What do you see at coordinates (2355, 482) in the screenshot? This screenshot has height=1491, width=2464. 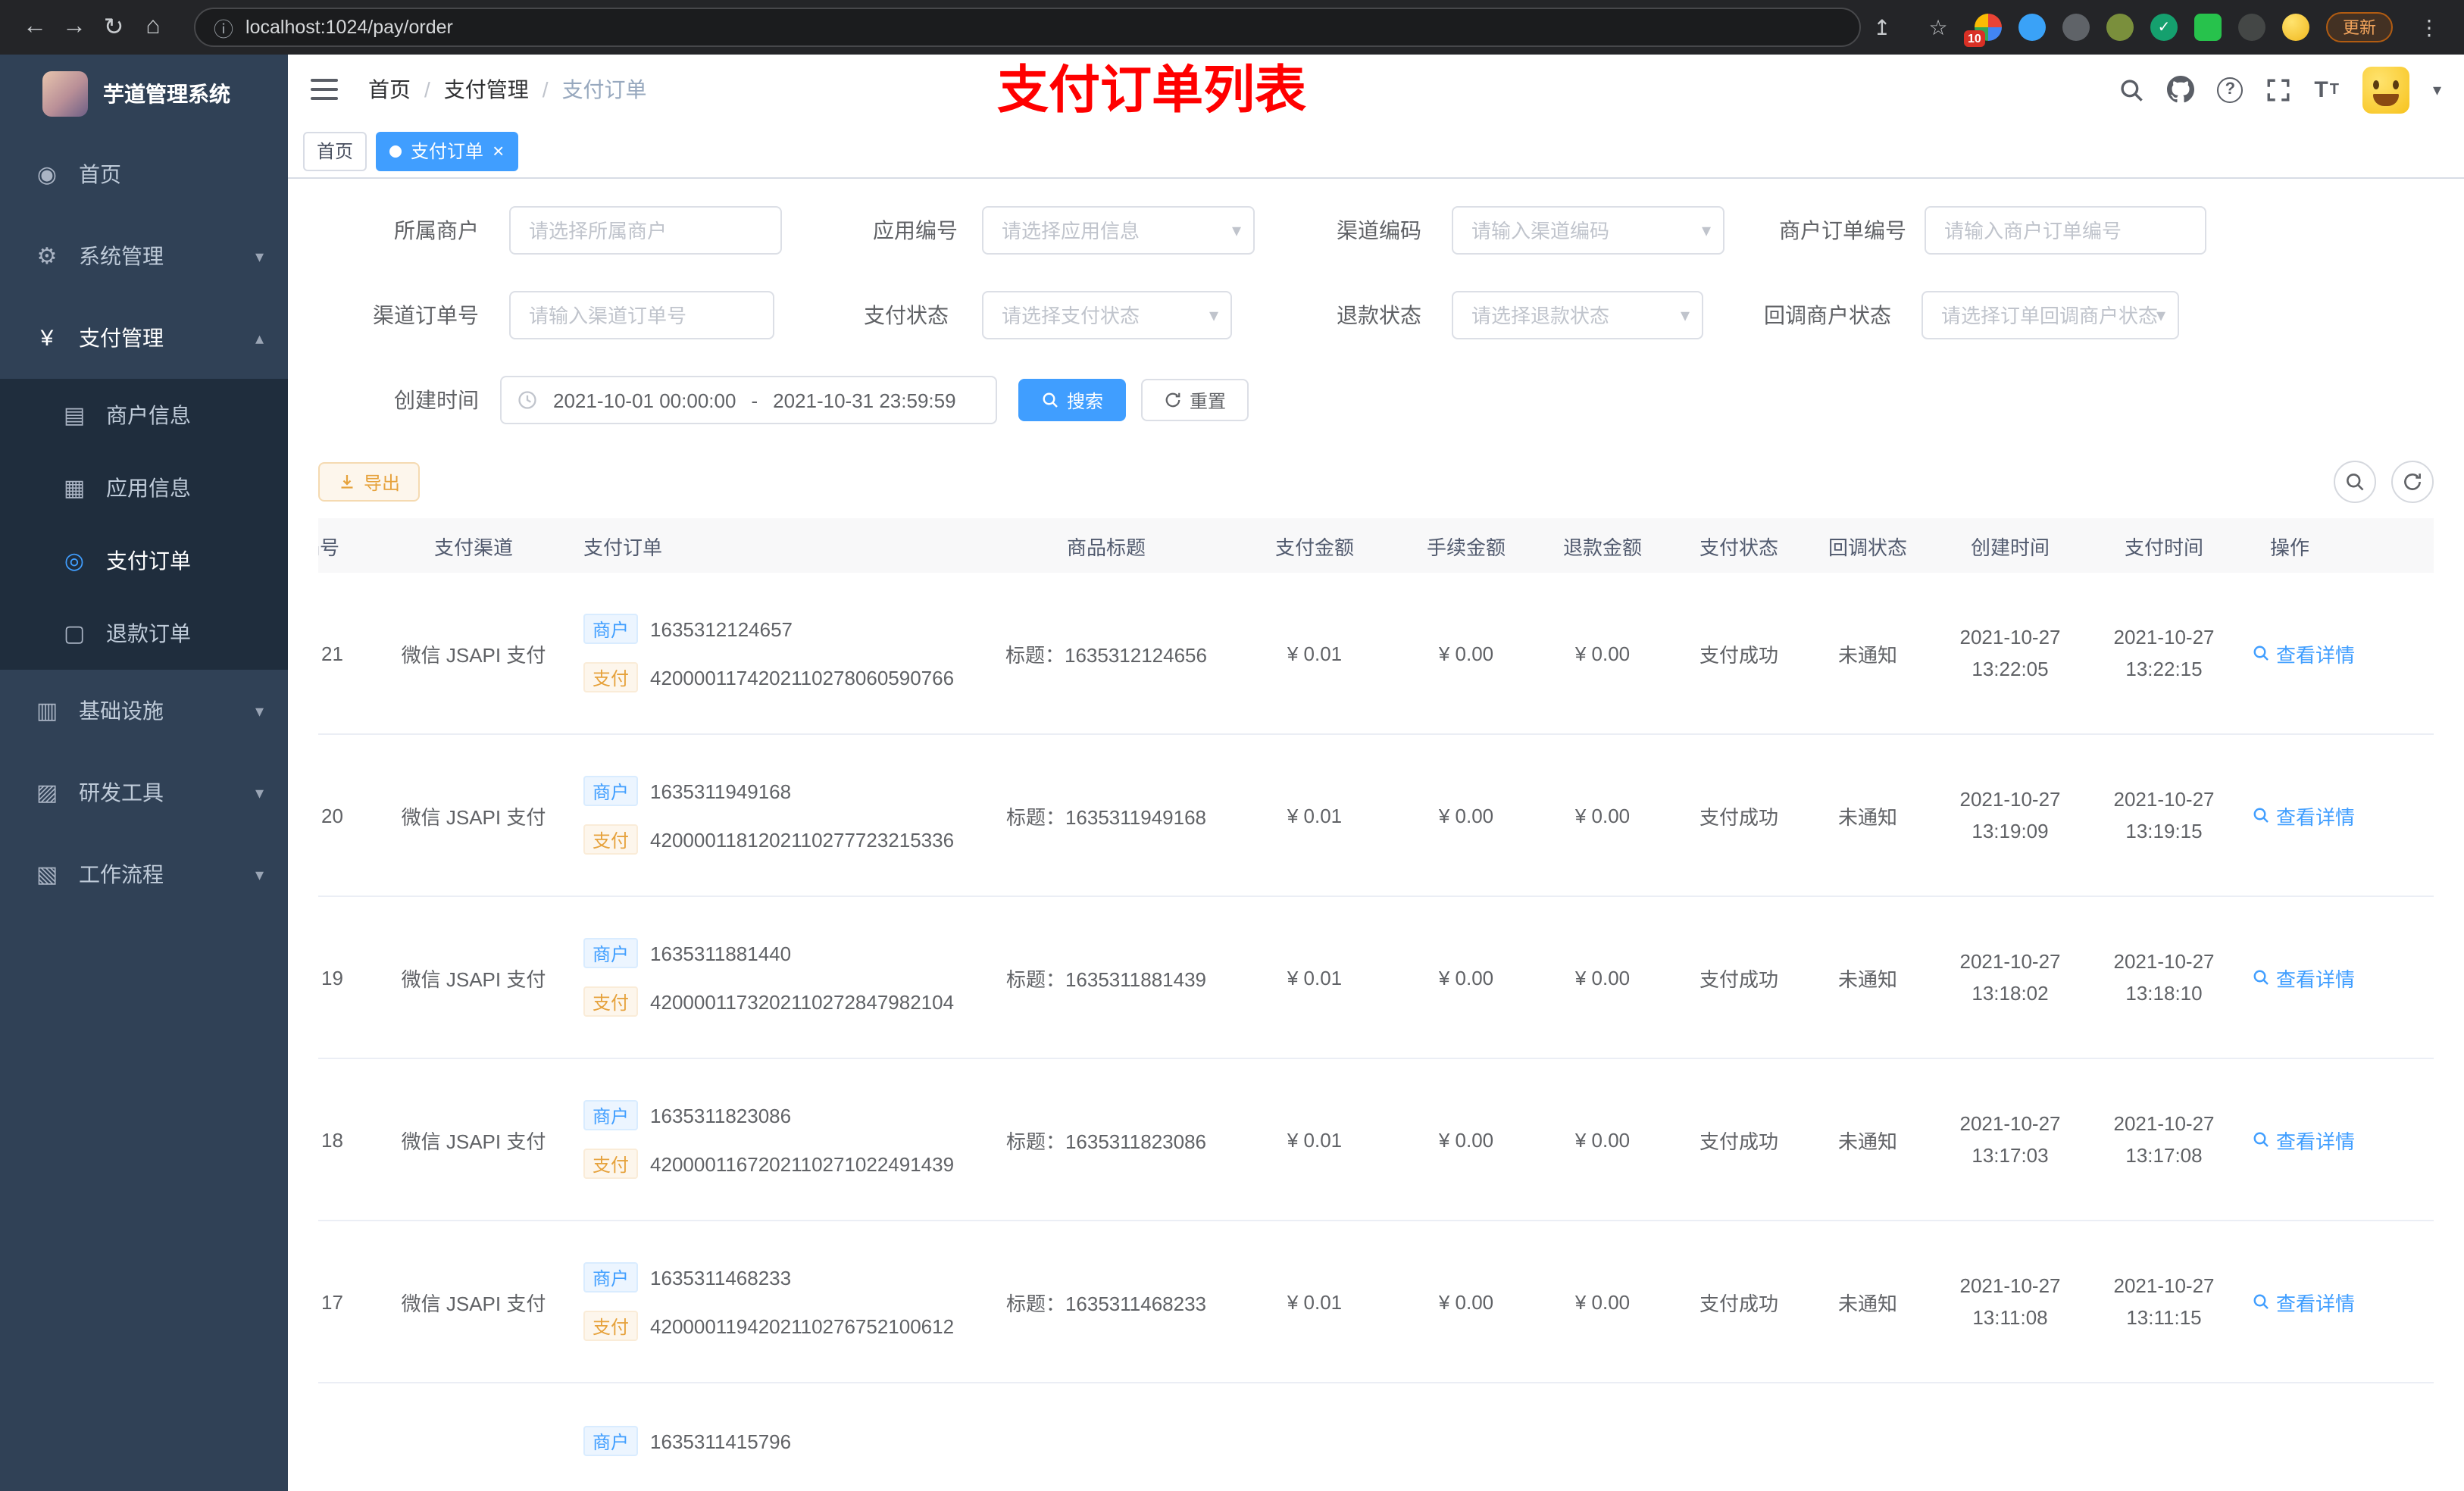 I see `search-toggle-button` at bounding box center [2355, 482].